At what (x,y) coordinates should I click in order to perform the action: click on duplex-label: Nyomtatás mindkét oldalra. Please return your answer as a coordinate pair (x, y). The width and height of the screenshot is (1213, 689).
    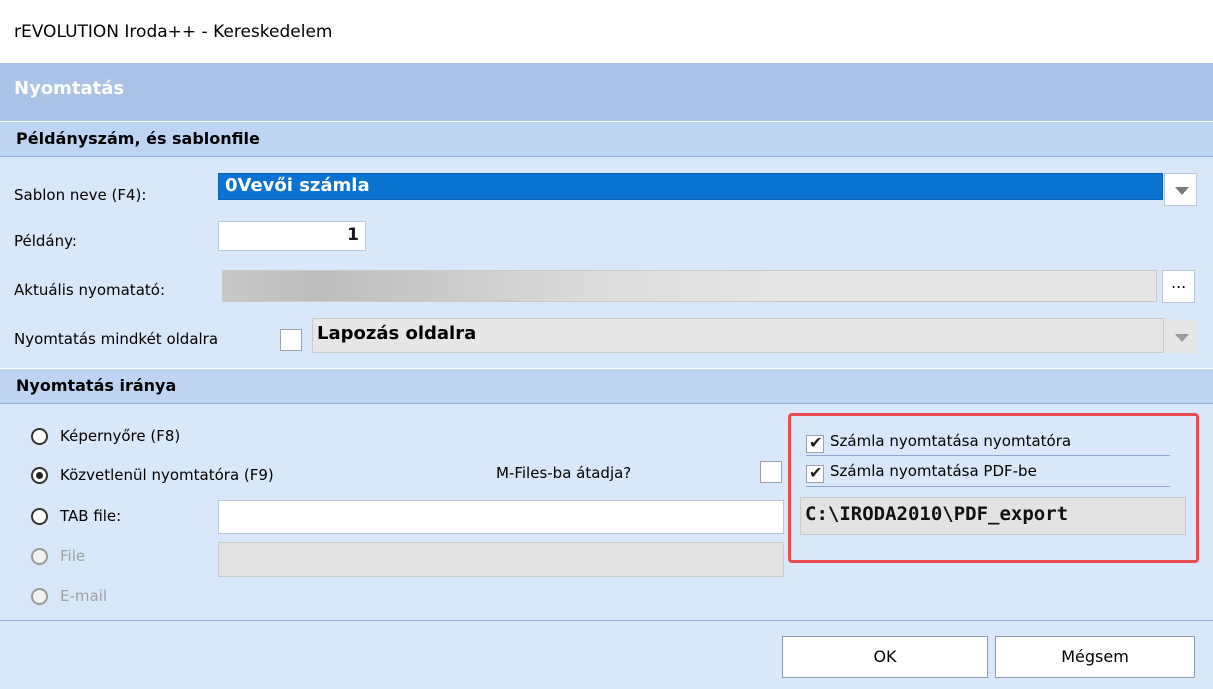
    Looking at the image, I should click on (116, 339).